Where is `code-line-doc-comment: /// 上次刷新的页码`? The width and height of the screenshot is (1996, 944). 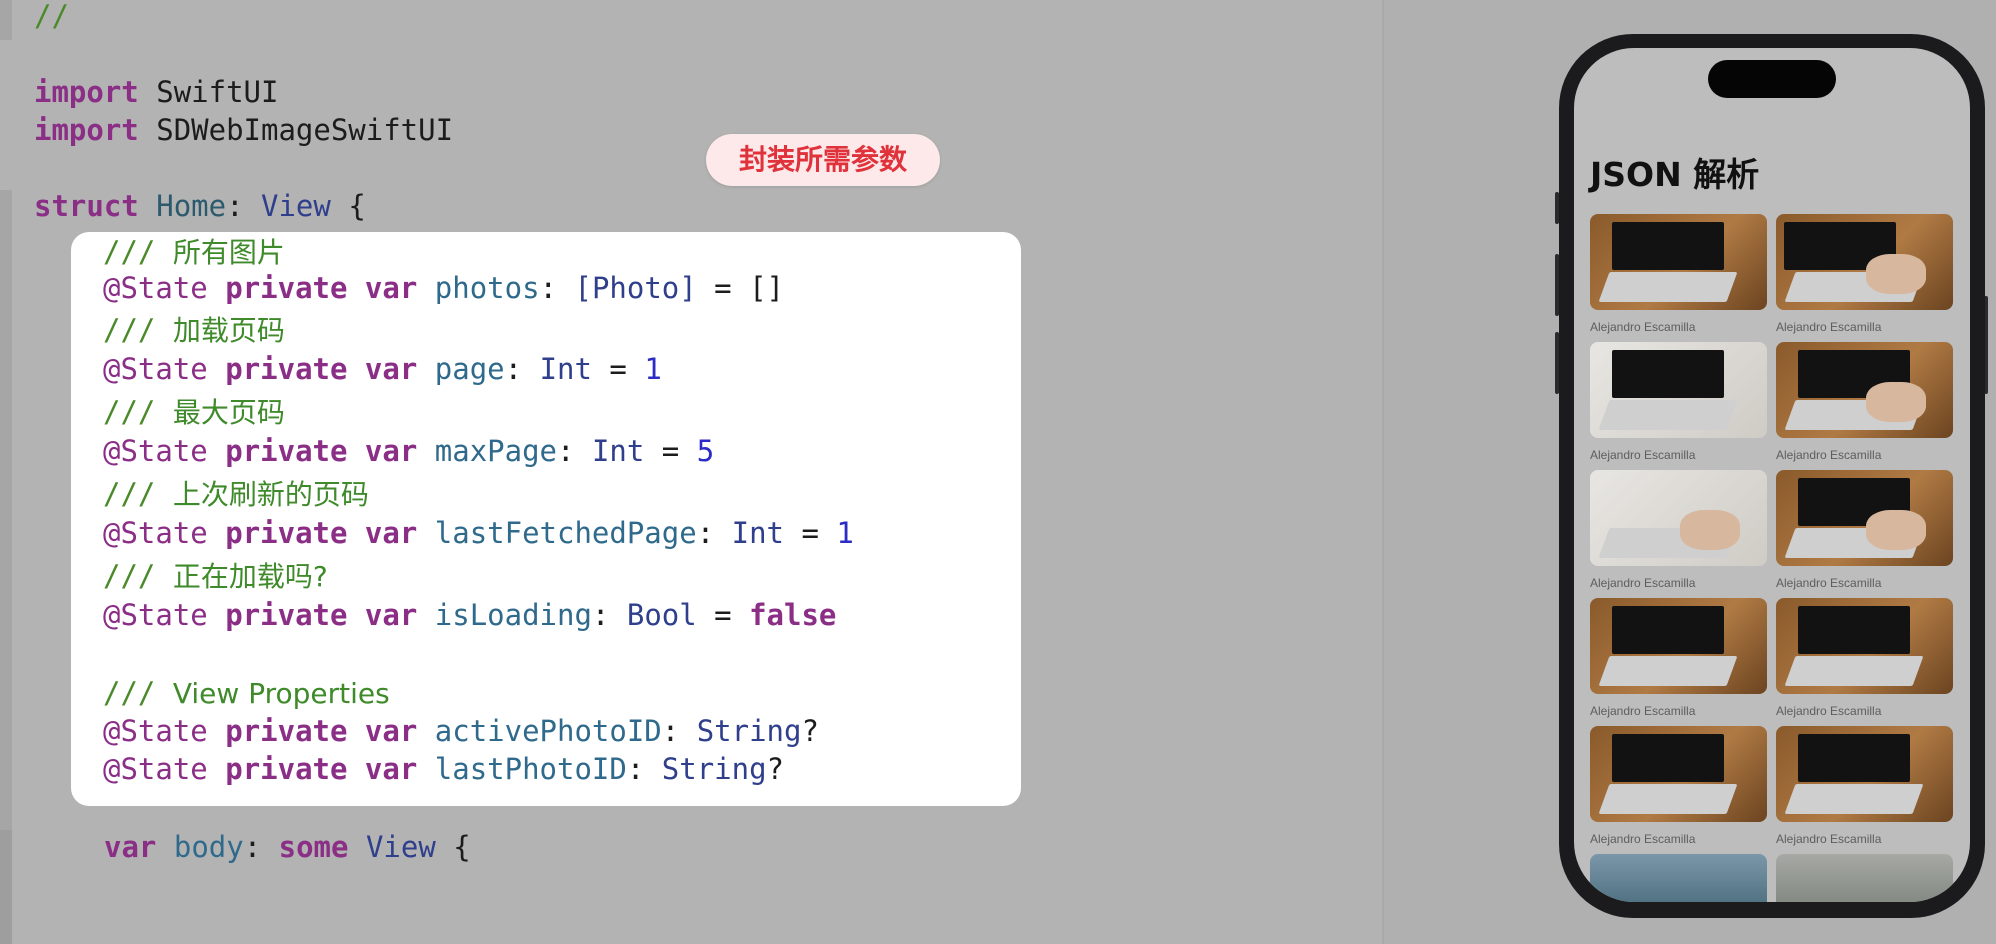 code-line-doc-comment: /// 上次刷新的页码 is located at coordinates (236, 494).